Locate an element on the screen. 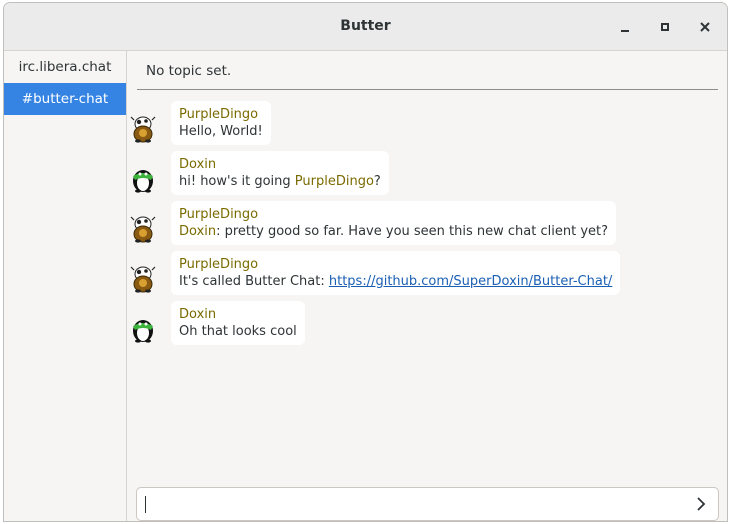 This screenshot has width=732, height=524. message-bubble: PurpleDingo Hello, World! is located at coordinates (221, 123).